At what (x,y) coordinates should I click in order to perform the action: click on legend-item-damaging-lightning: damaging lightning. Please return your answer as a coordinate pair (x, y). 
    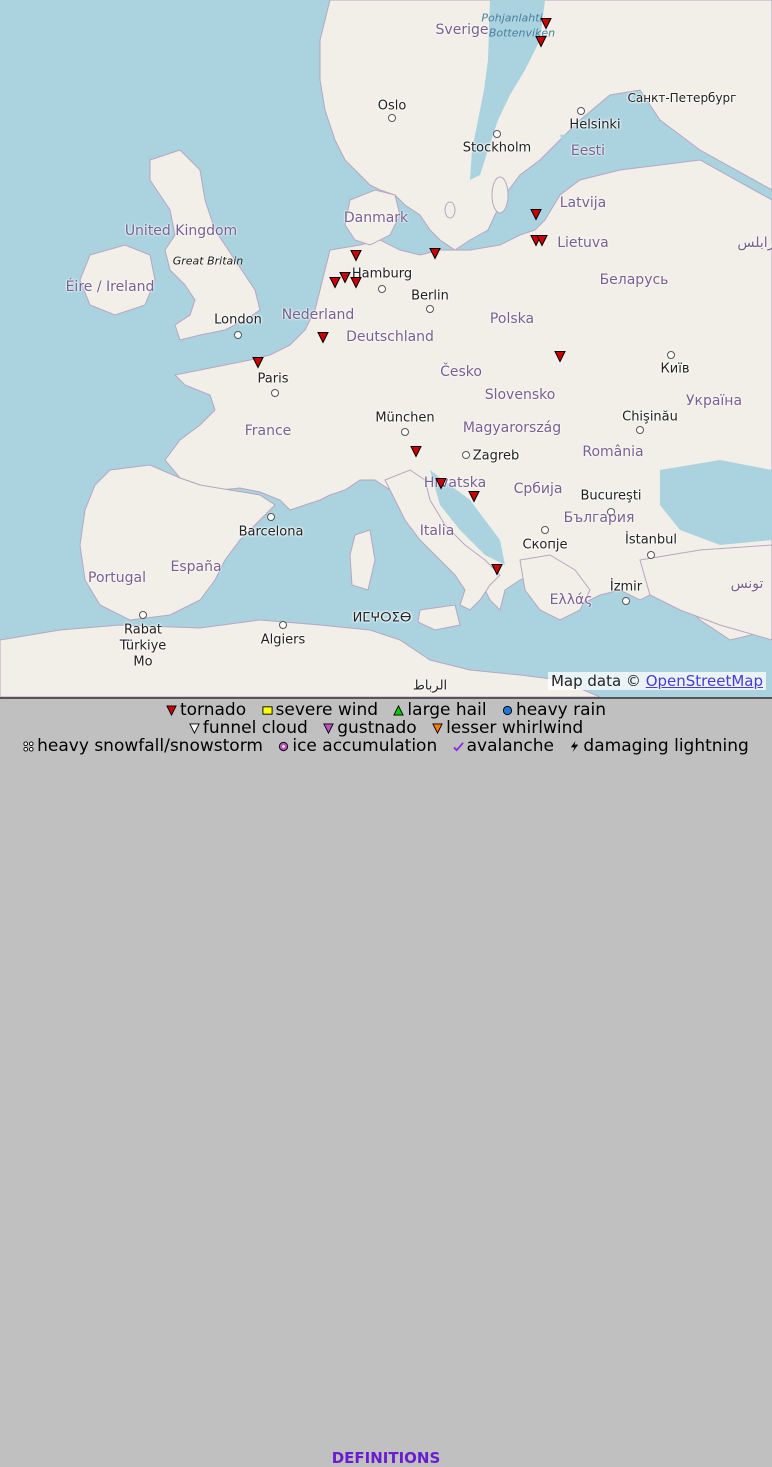
    Looking at the image, I should click on (659, 746).